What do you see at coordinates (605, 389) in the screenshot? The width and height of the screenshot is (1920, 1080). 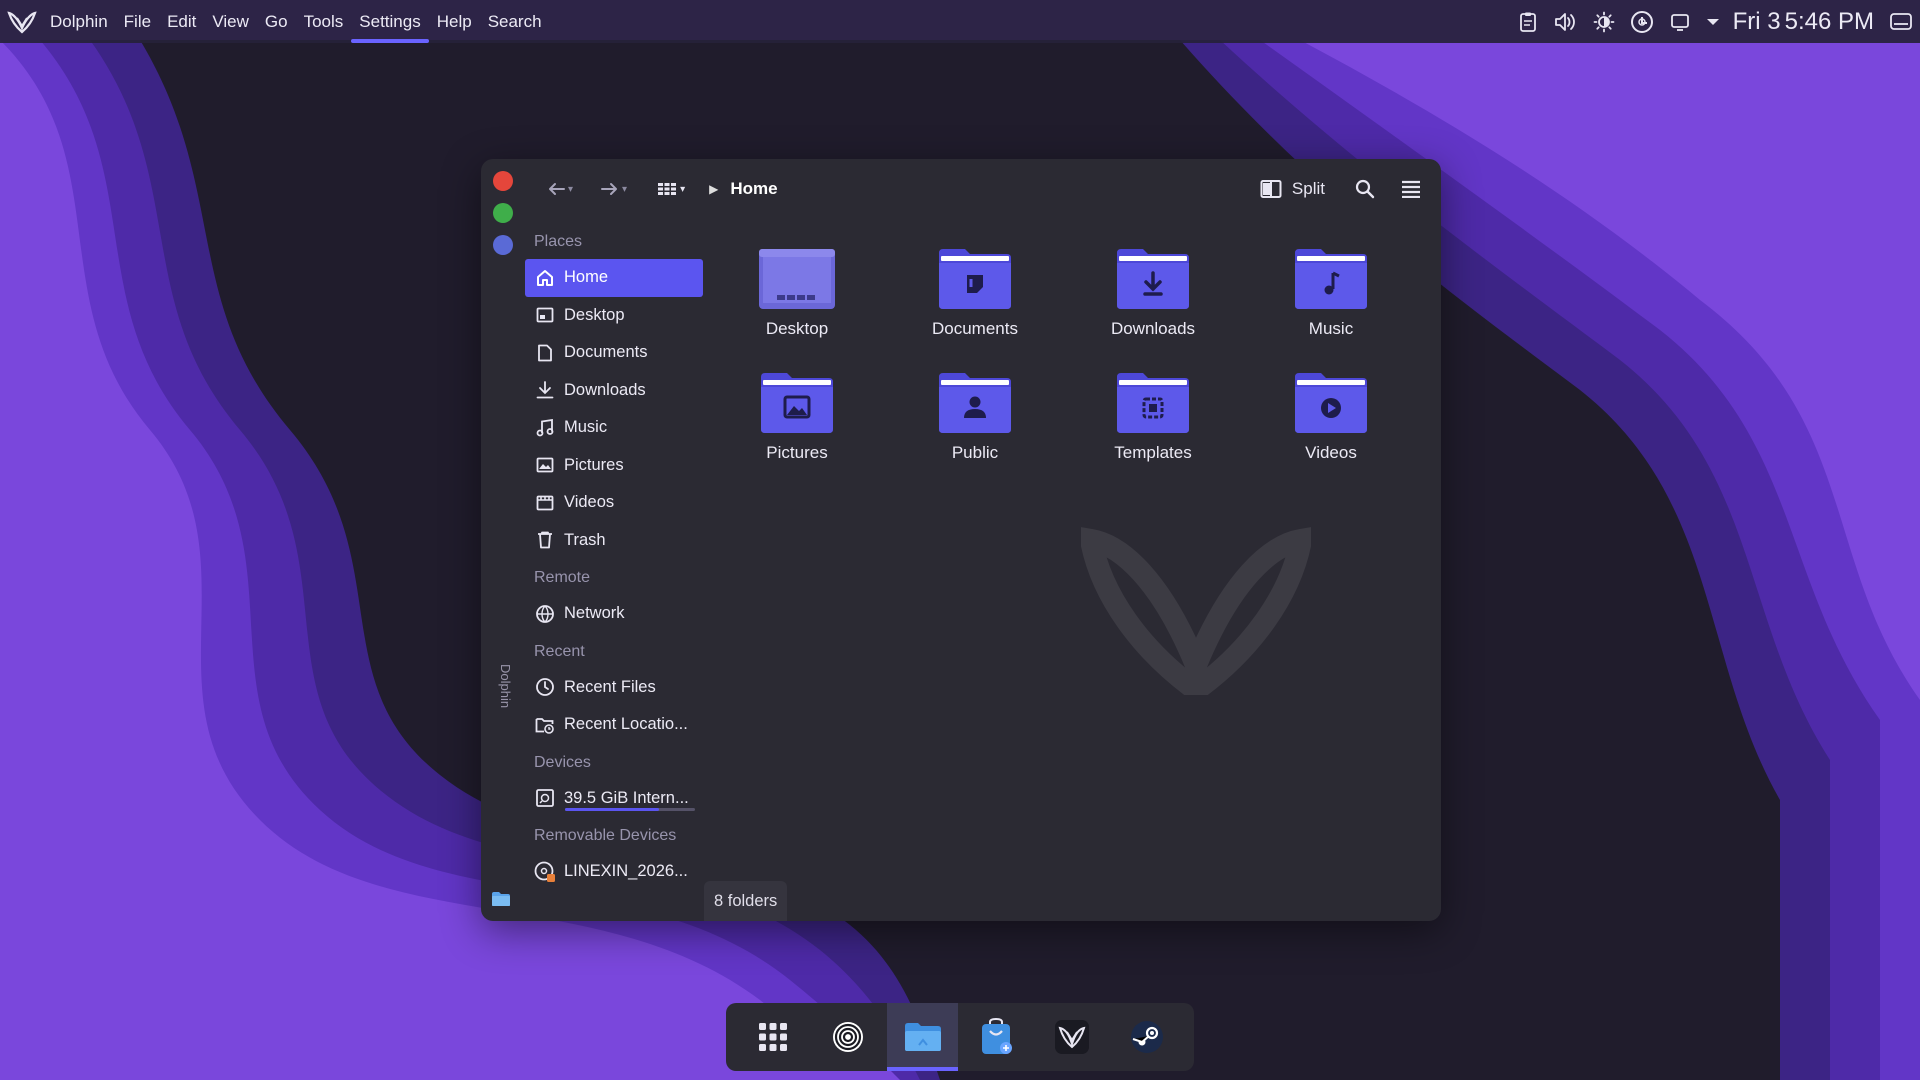 I see `sidebar-item-label: Downloads` at bounding box center [605, 389].